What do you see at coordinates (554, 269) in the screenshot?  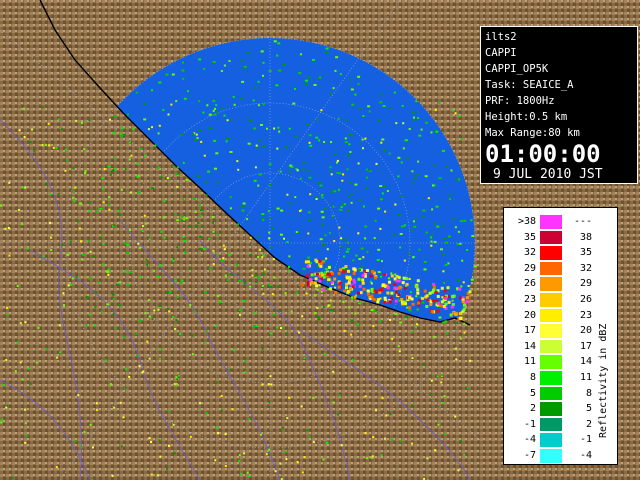 I see `legend-row: 29 32` at bounding box center [554, 269].